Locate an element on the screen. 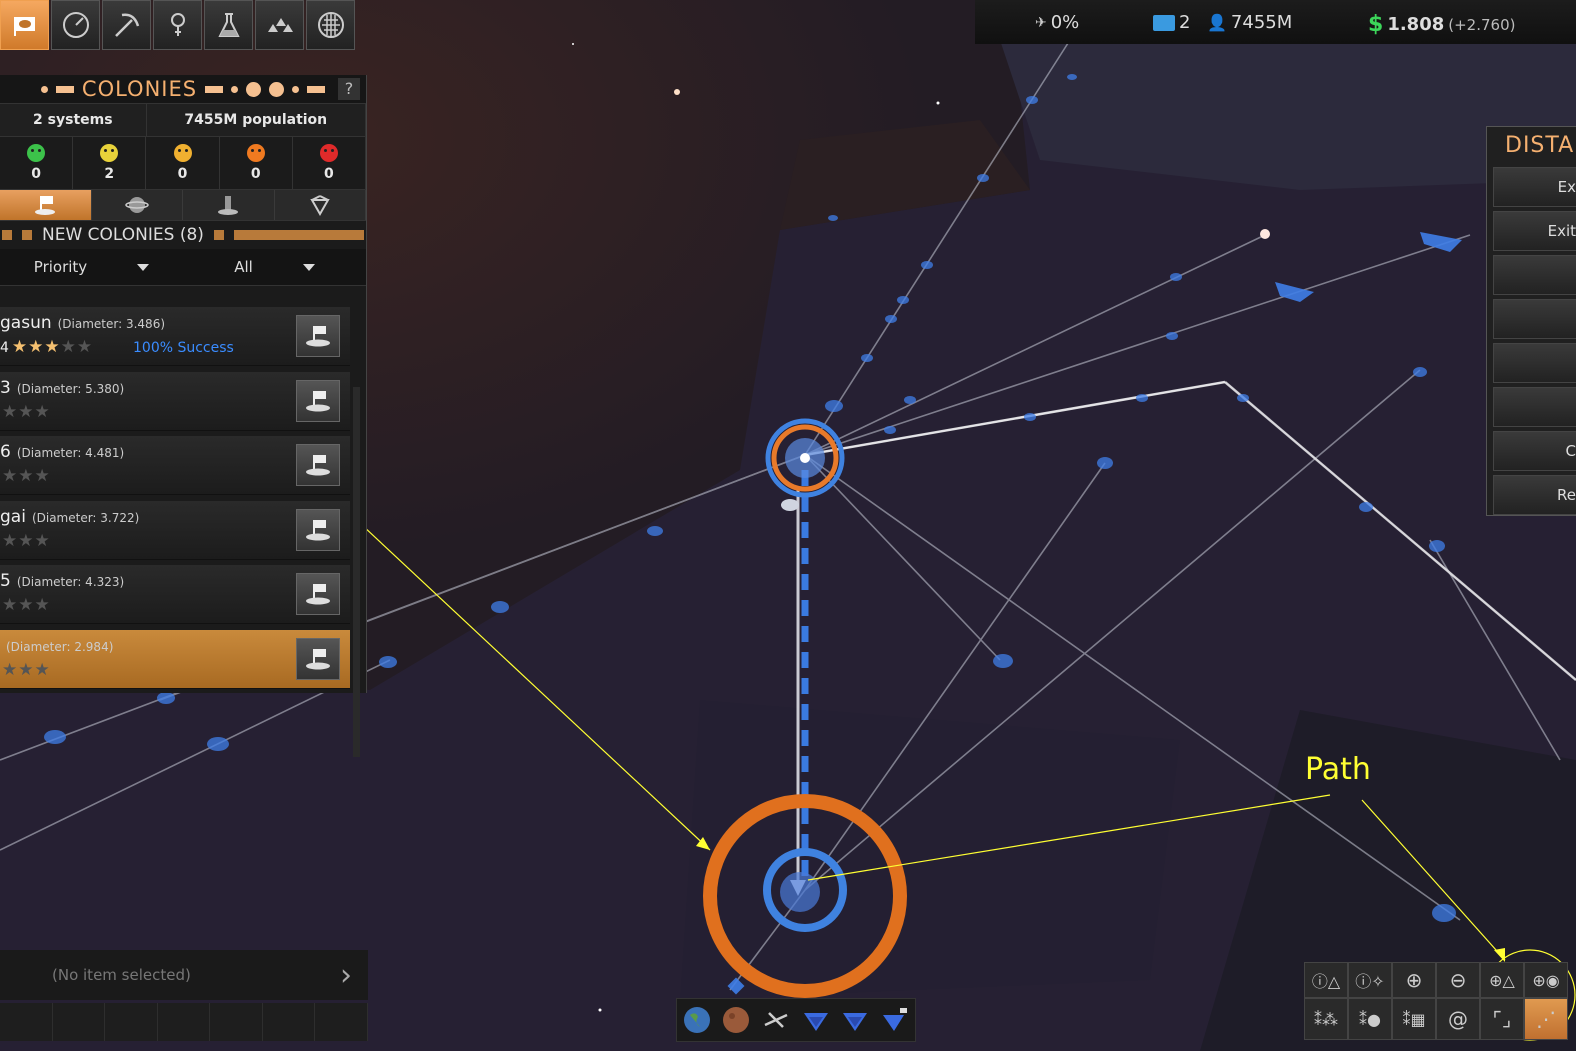  filter-b-button: ⓘ✧ is located at coordinates (1370, 980).